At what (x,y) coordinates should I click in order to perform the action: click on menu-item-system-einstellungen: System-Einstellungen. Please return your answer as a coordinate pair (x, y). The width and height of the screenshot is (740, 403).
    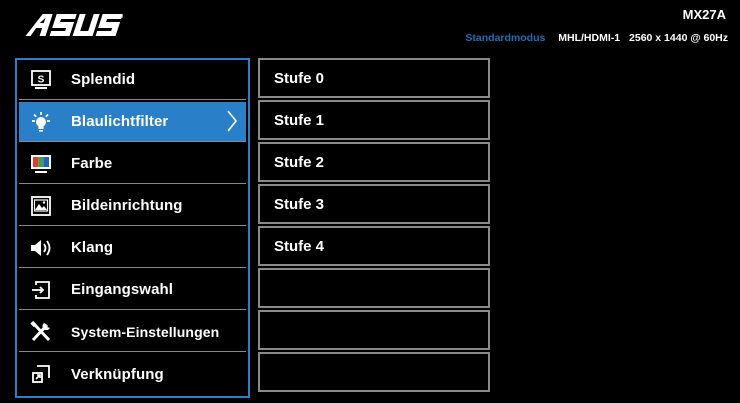
    Looking at the image, I should click on (132, 332).